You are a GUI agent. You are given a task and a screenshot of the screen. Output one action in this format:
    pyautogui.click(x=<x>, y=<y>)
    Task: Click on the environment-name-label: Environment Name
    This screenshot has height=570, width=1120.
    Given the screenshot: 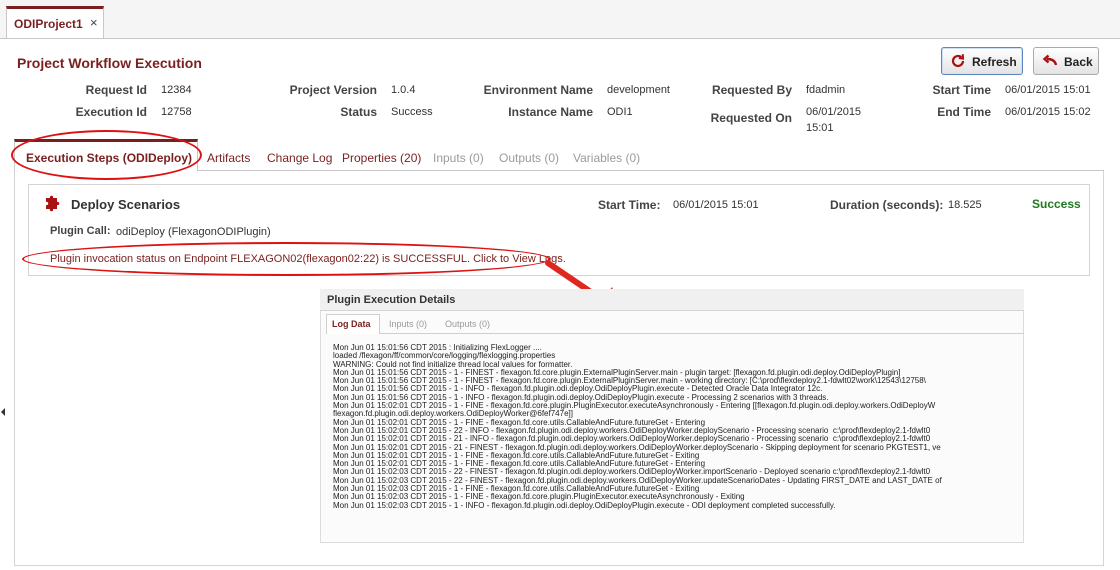 What is the action you would take?
    pyautogui.click(x=538, y=90)
    